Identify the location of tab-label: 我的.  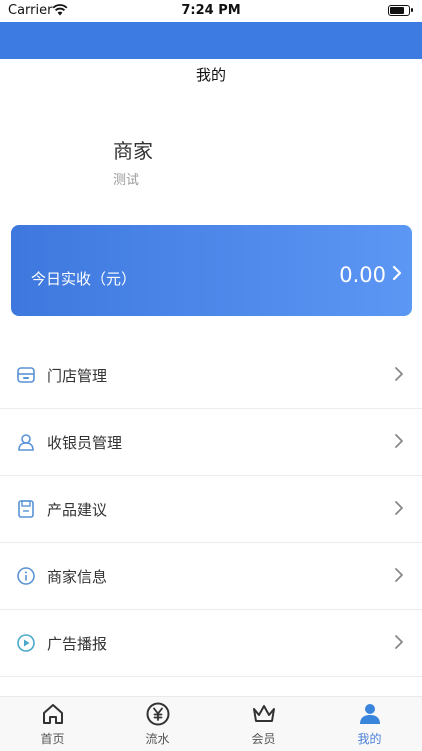
(369, 739).